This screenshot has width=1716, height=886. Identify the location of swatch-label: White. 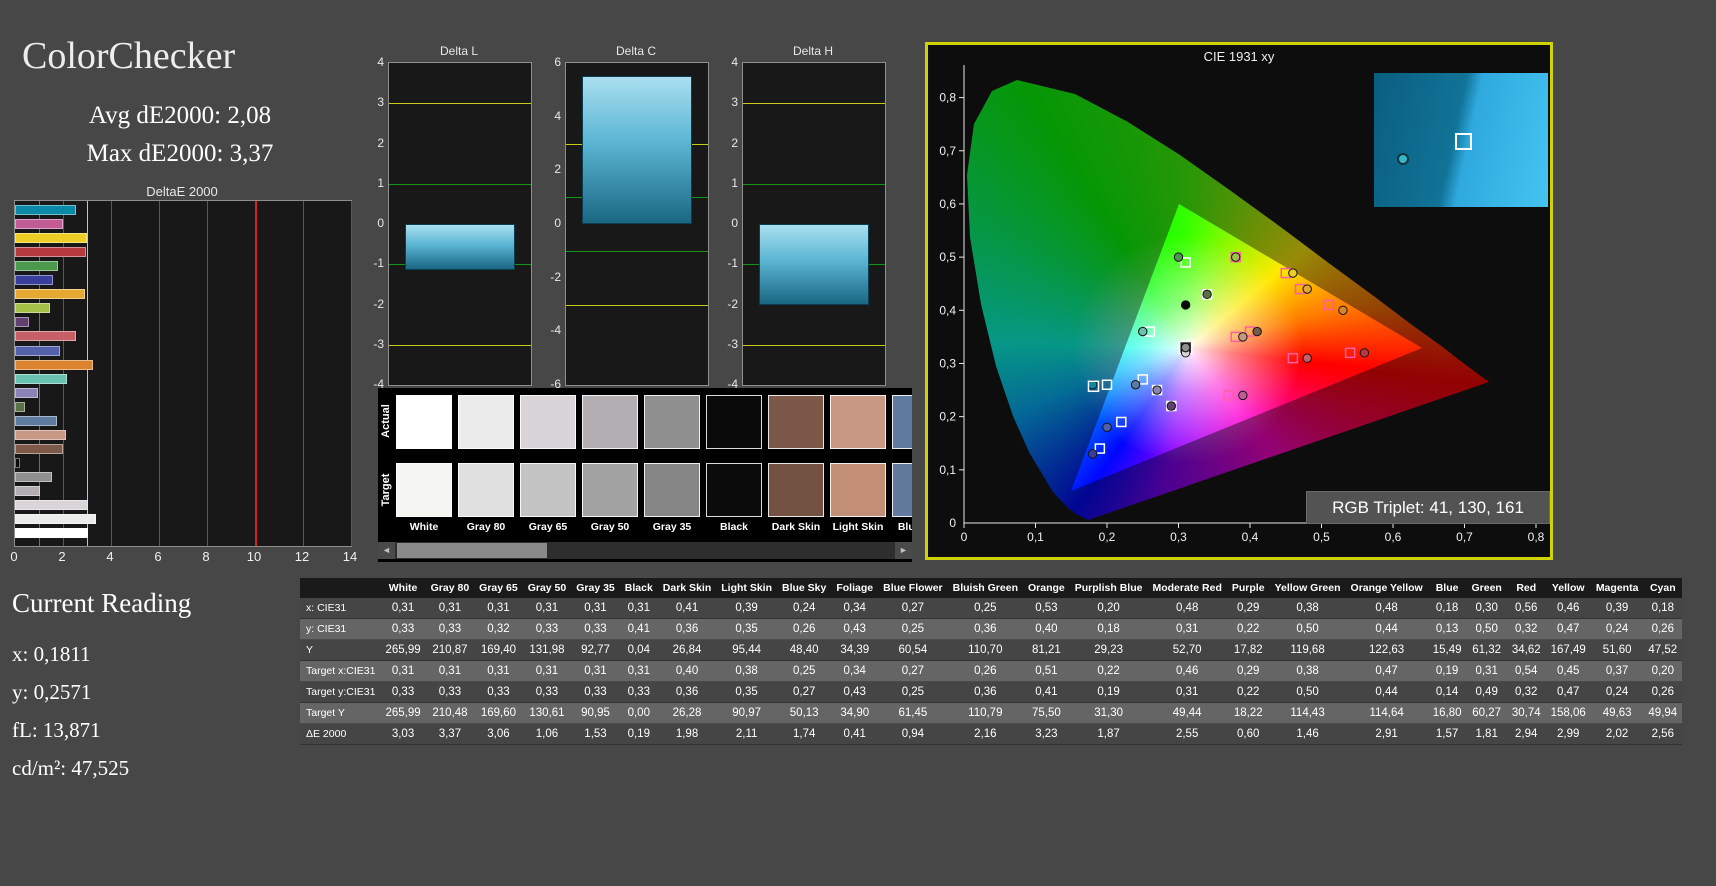
(424, 527).